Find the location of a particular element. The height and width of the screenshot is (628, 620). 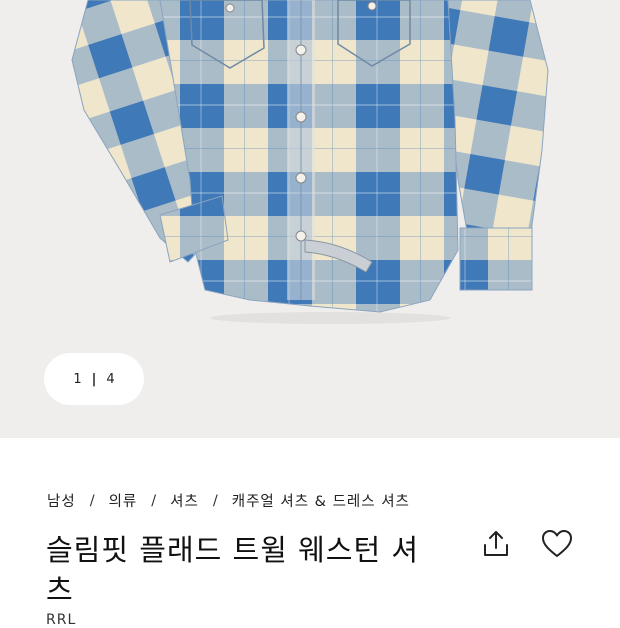

product-title: 슬림핏 플래드 트윌 웨스턴 셔츠 is located at coordinates (233, 570).